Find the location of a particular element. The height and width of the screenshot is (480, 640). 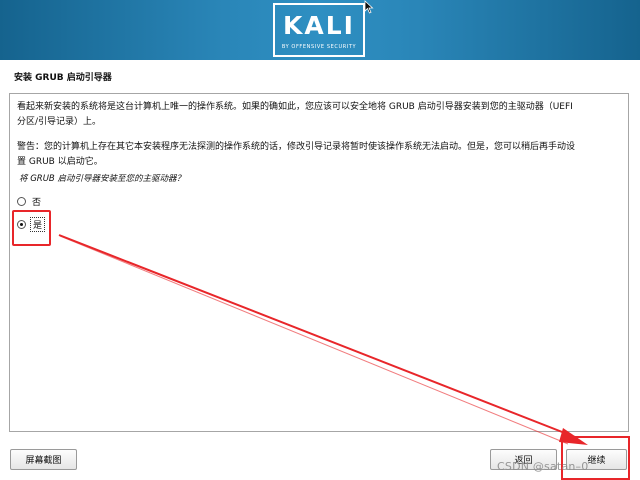

page-title: 安装 GRUB 启动引导器 is located at coordinates (63, 78).